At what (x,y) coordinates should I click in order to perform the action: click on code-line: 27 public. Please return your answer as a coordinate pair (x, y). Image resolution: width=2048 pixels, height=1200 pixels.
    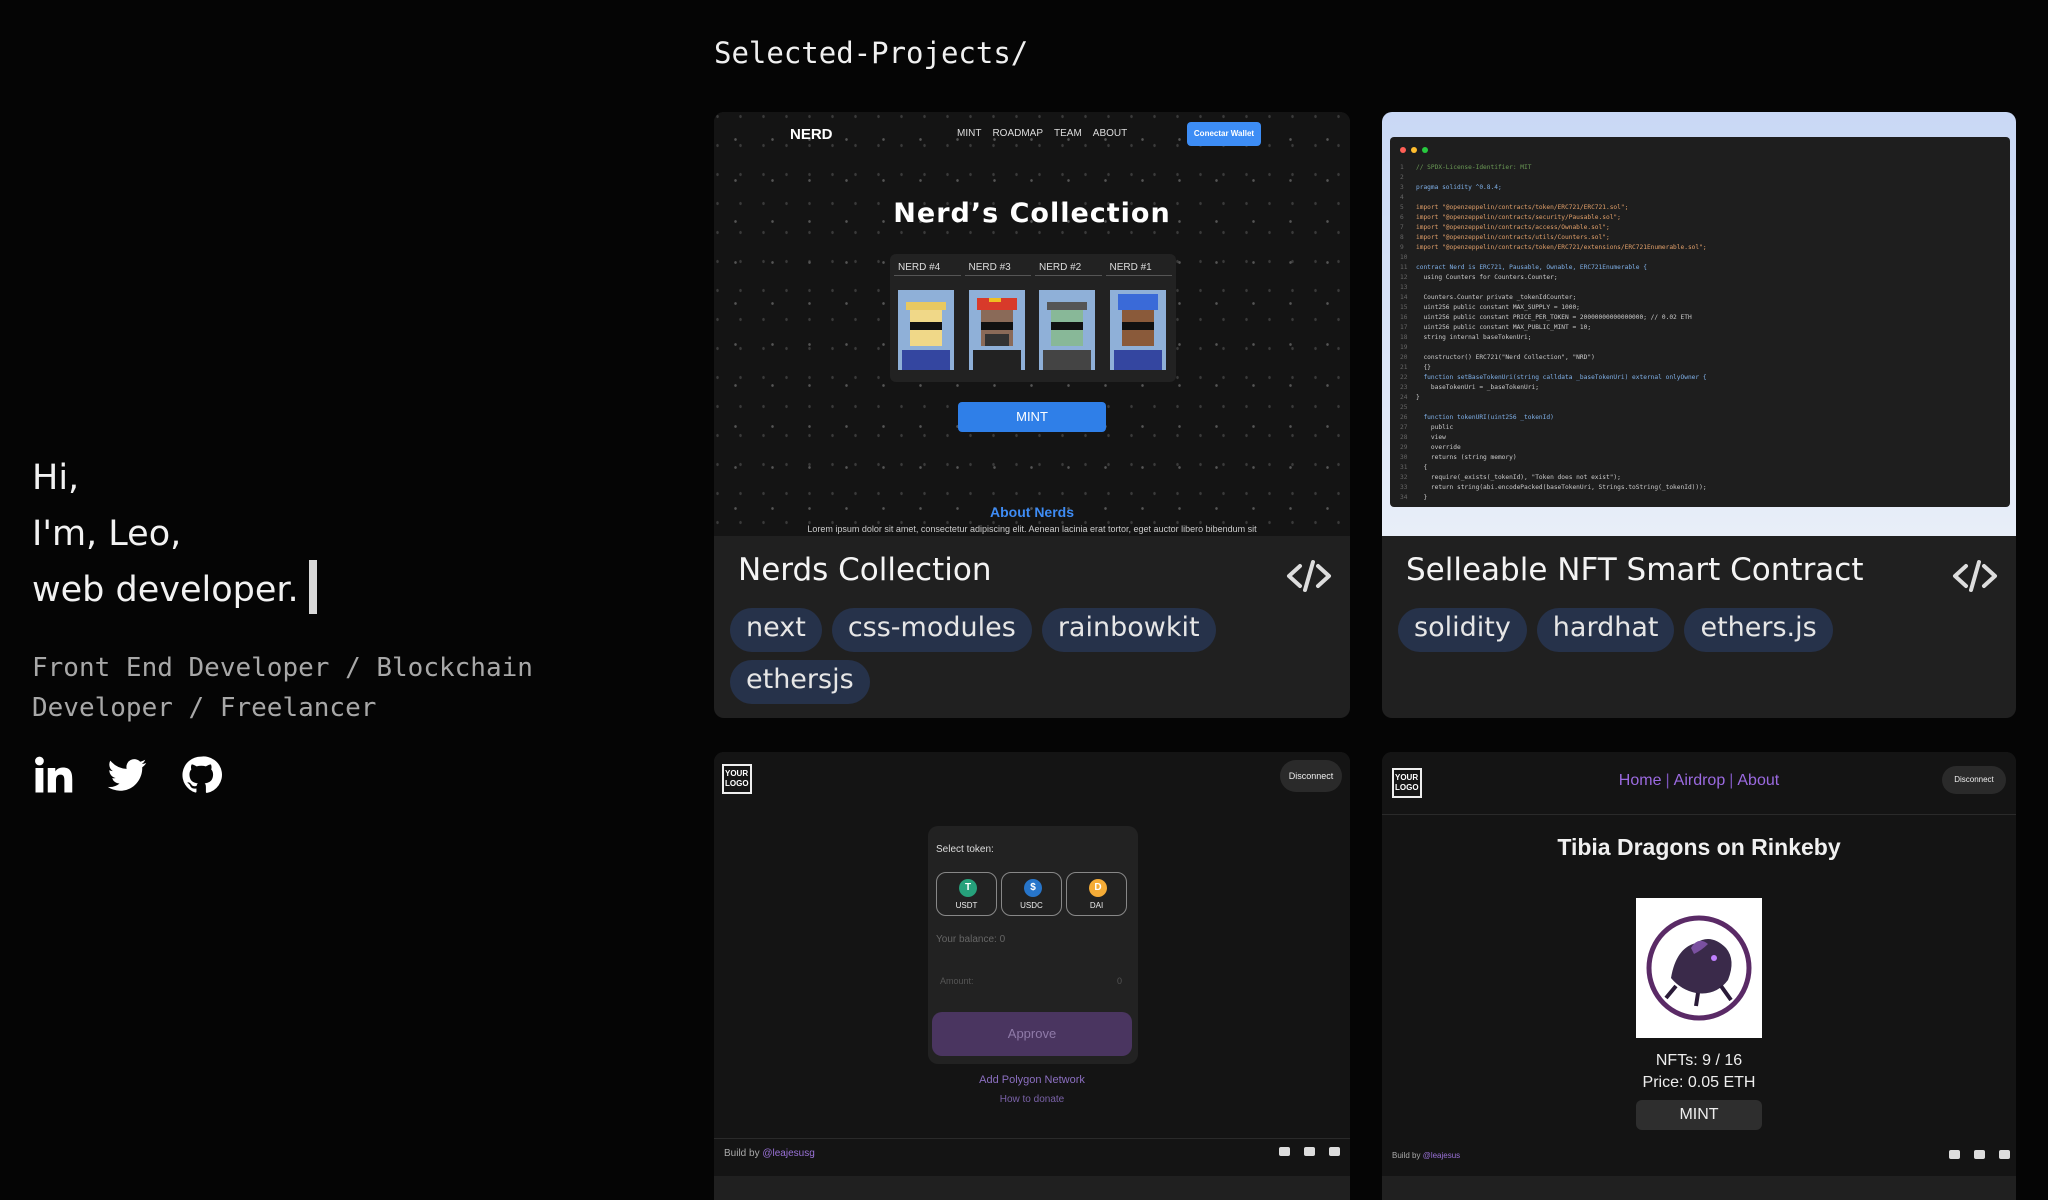
    Looking at the image, I should click on (1553, 428).